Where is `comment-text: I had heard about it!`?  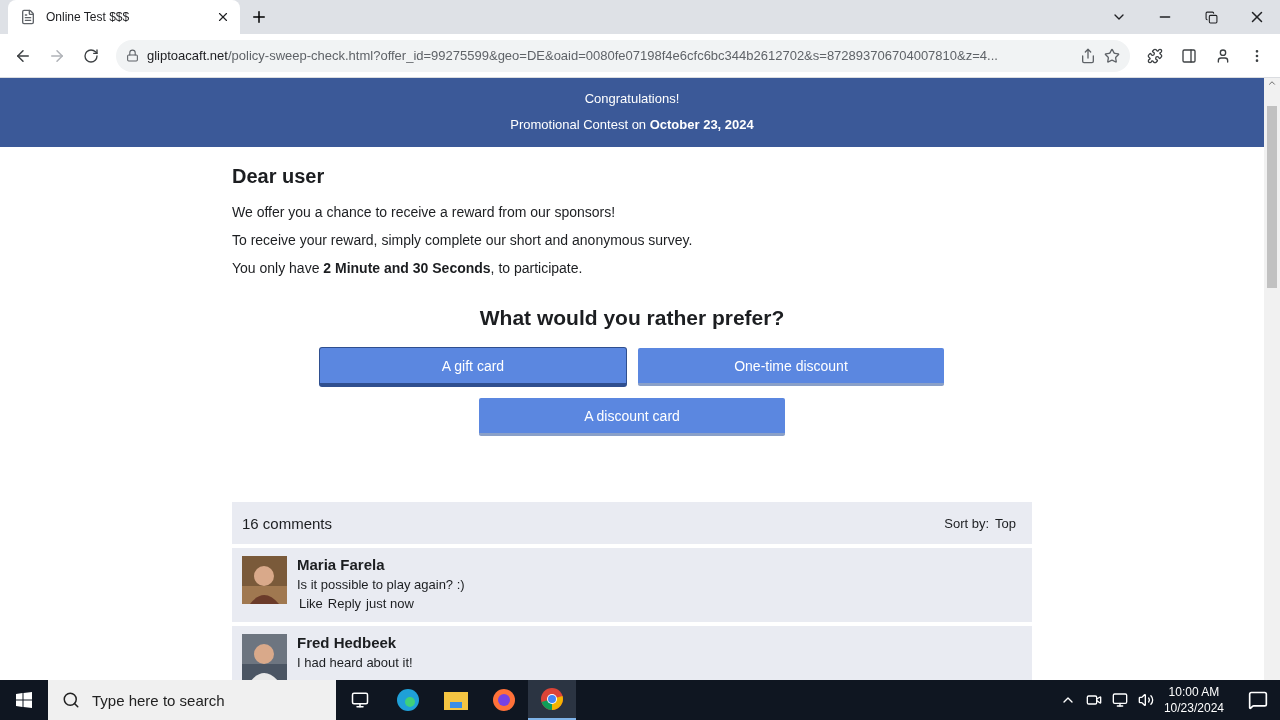 comment-text: I had heard about it! is located at coordinates (355, 662).